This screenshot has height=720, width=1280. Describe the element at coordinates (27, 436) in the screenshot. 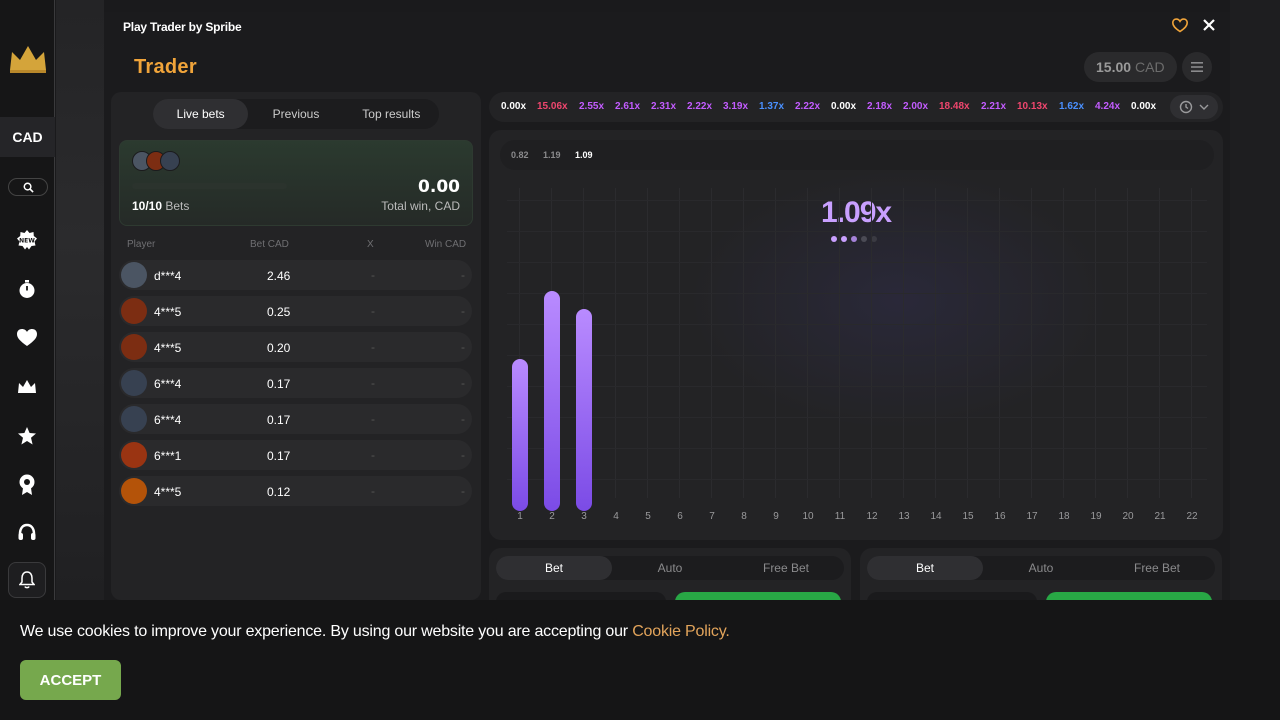

I see `top-games-button` at that location.